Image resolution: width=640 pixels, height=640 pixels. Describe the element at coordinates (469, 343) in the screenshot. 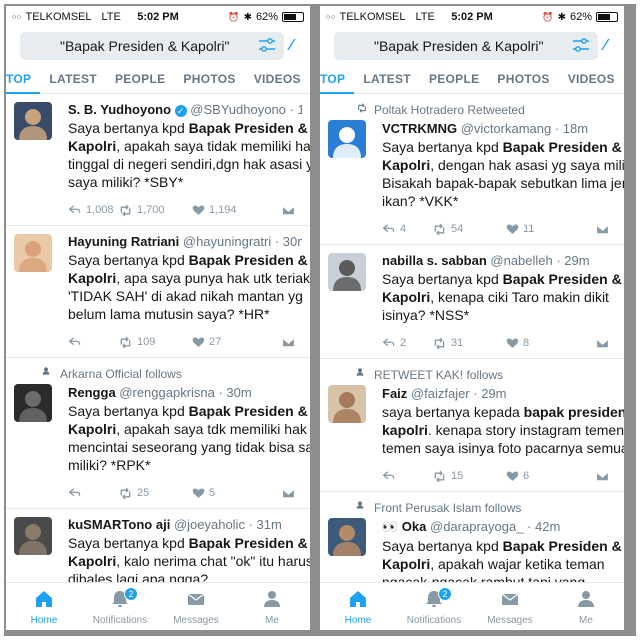

I see `retweet-button: 31` at that location.